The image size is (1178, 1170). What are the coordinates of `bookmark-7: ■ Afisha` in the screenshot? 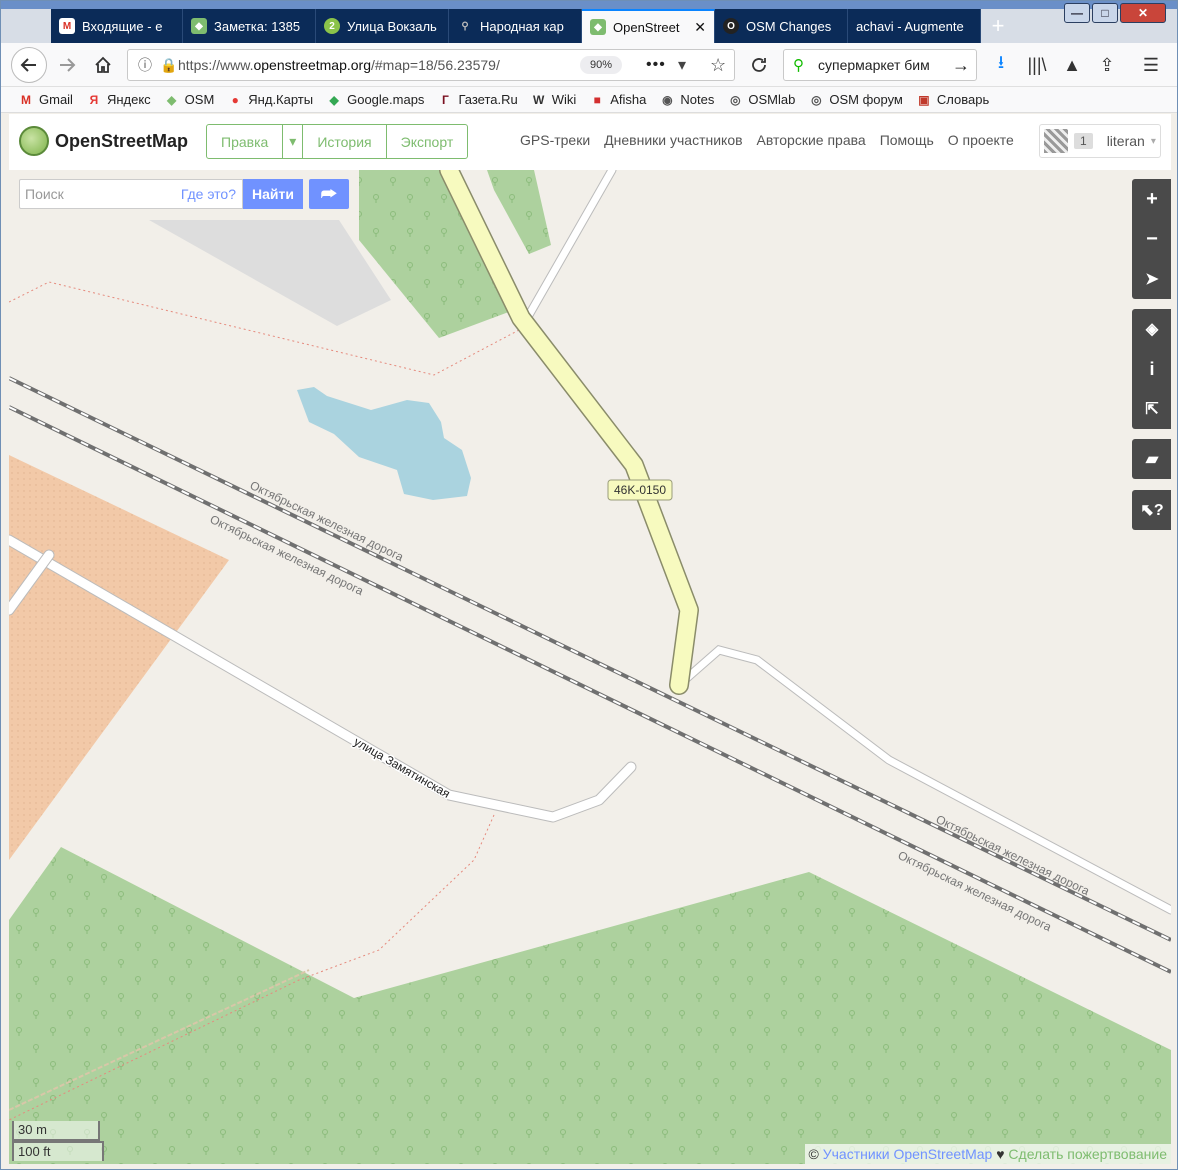 It's located at (618, 99).